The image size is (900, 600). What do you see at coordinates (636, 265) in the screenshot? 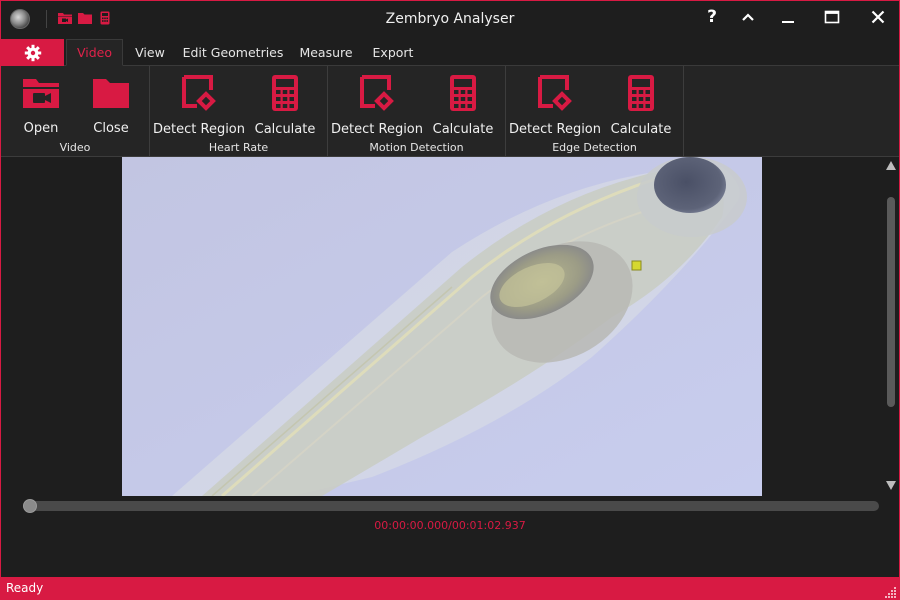
I see `roi-marker` at bounding box center [636, 265].